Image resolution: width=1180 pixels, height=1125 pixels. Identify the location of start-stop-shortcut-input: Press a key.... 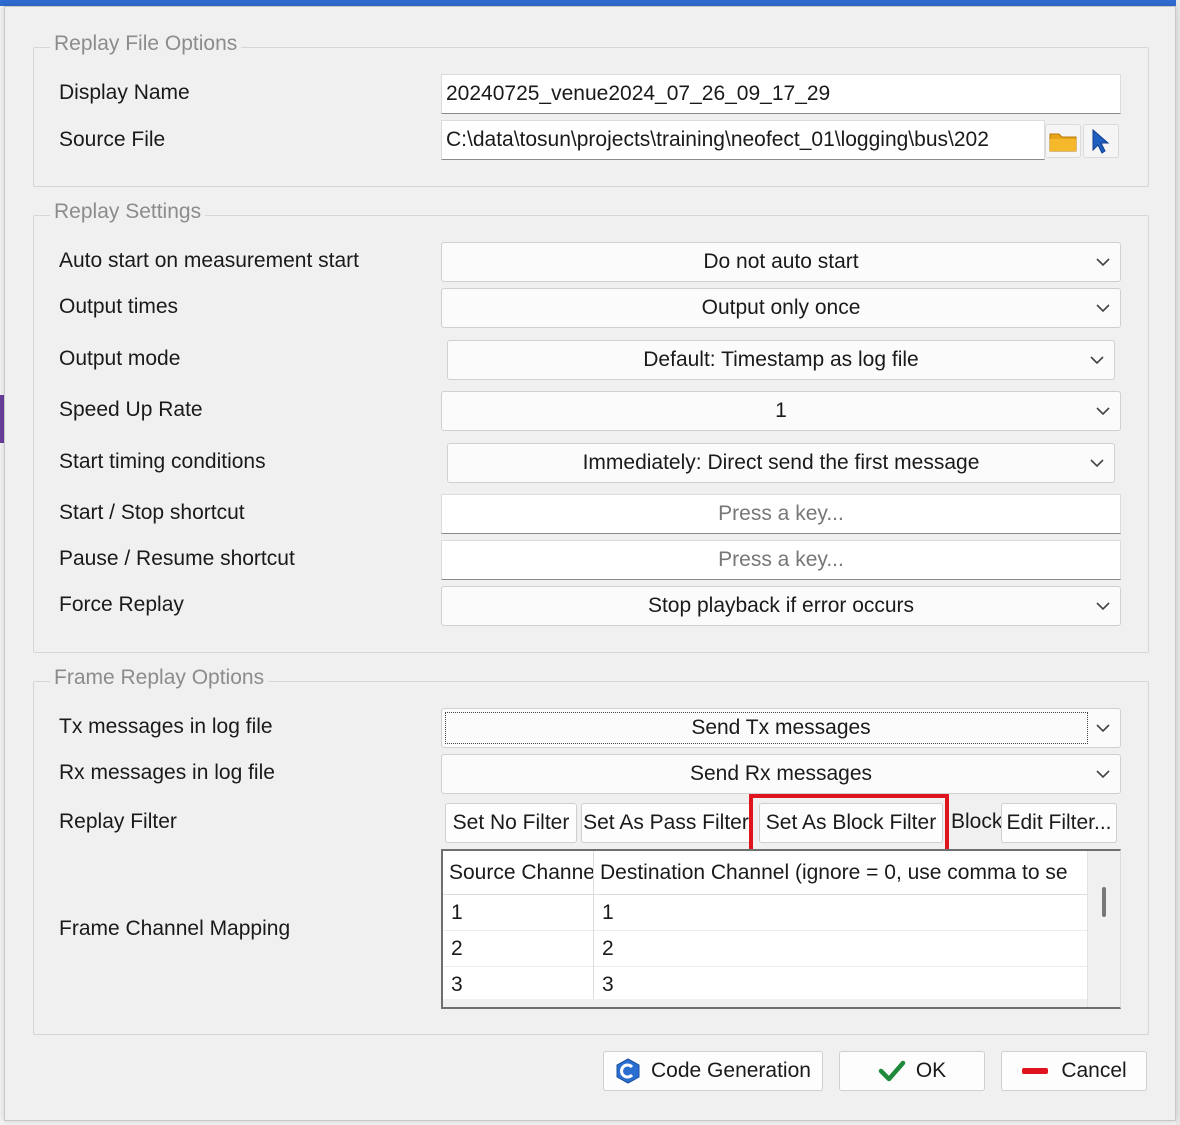
(781, 514).